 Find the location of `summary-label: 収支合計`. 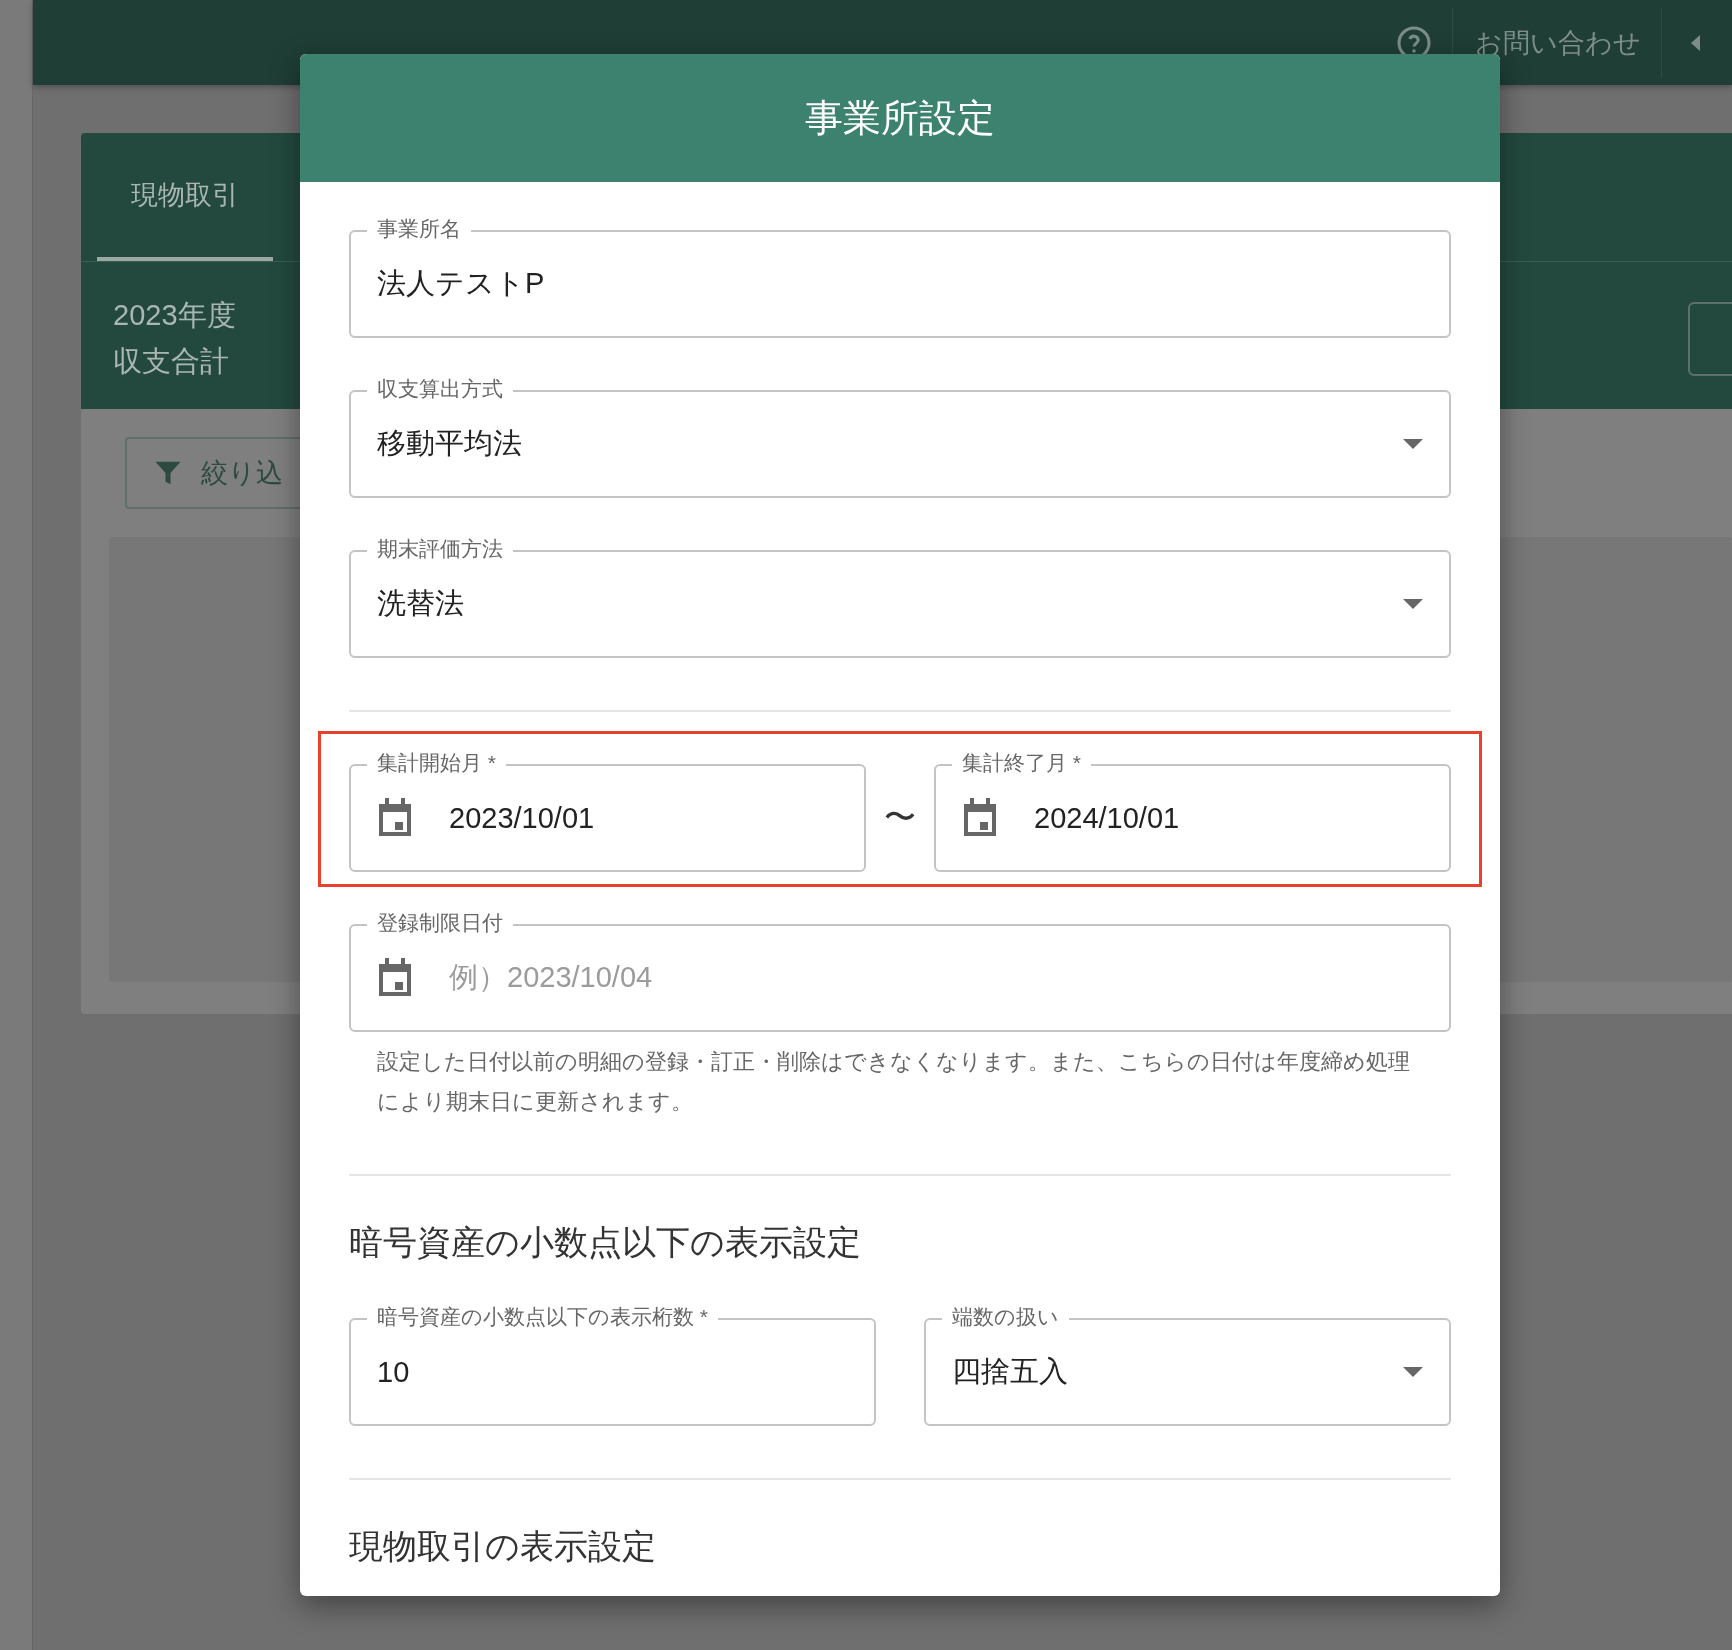

summary-label: 収支合計 is located at coordinates (171, 361).